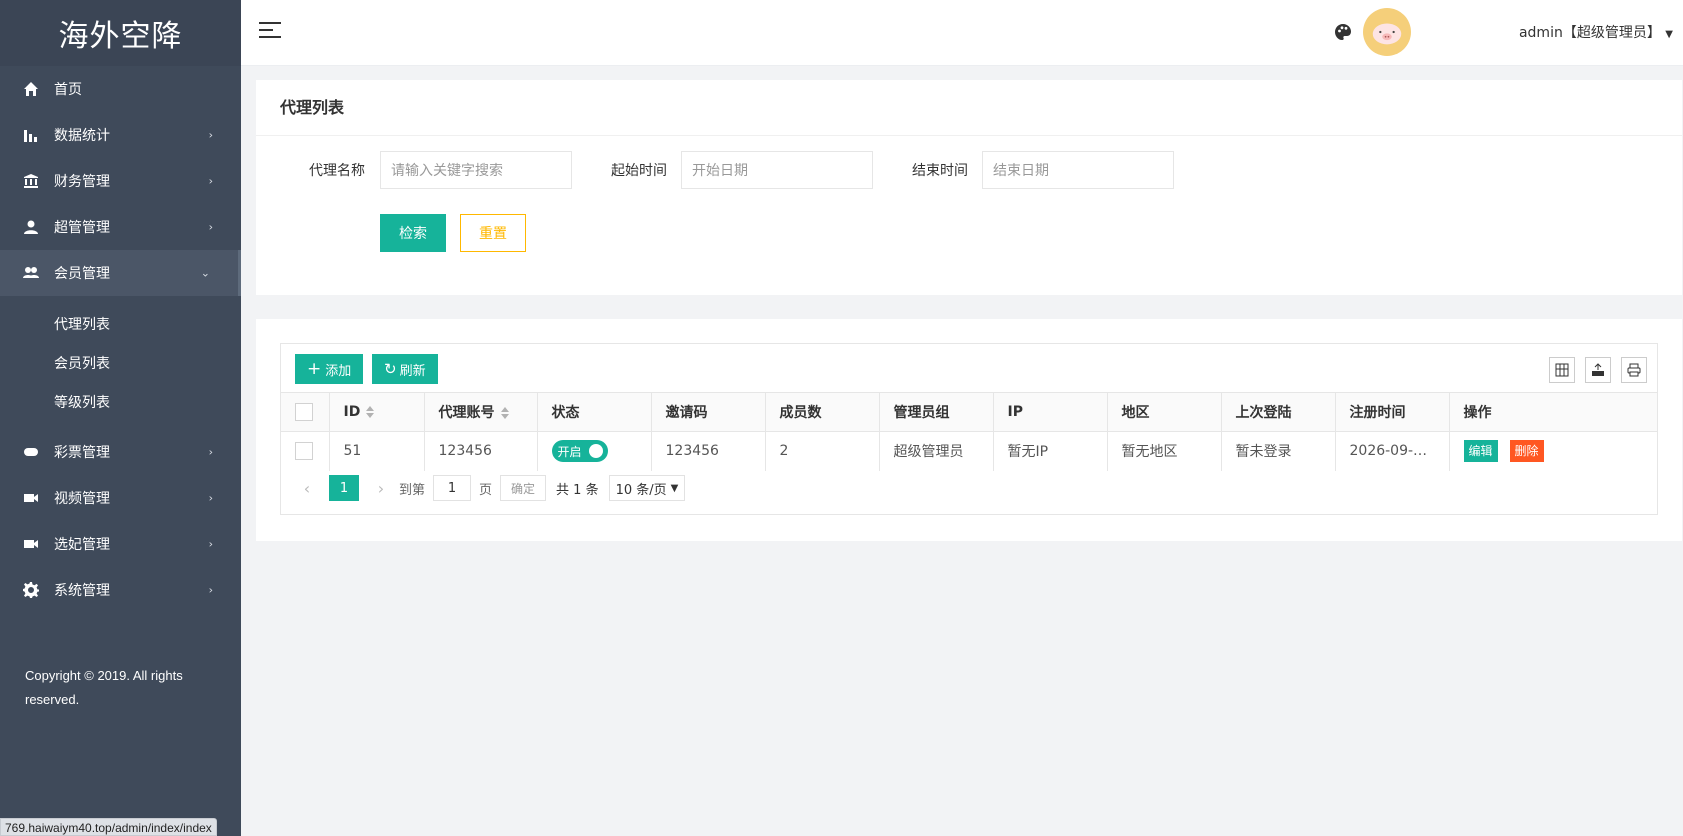  What do you see at coordinates (412, 371) in the screenshot?
I see `refresh-button-label: 刷新` at bounding box center [412, 371].